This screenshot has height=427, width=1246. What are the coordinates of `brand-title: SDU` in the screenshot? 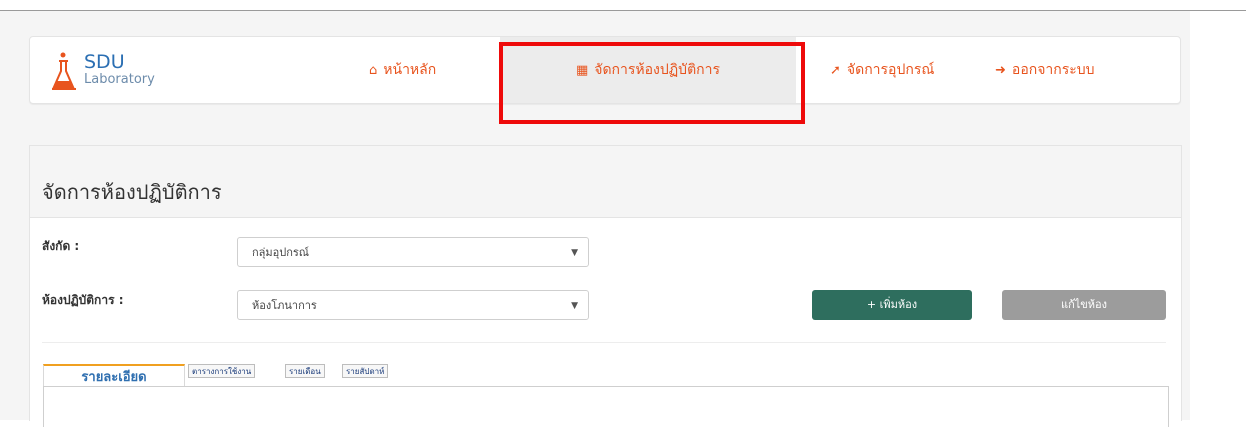 It's located at (104, 62).